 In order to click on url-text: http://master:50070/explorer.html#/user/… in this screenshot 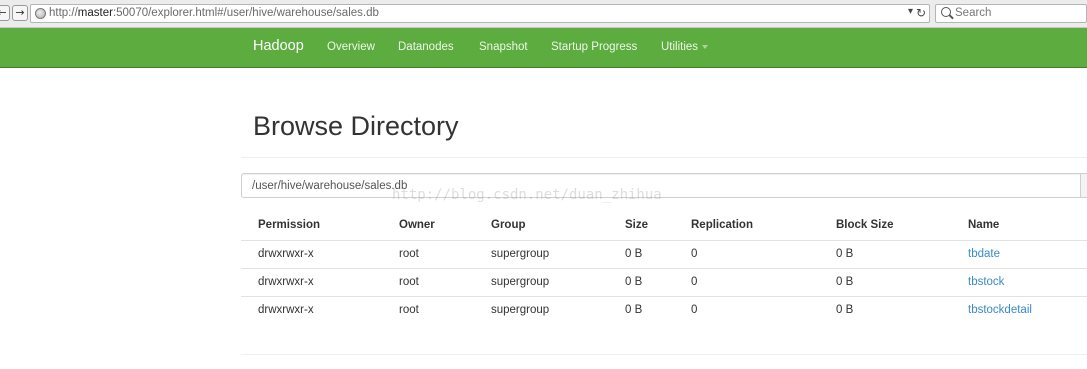, I will do `click(214, 13)`.